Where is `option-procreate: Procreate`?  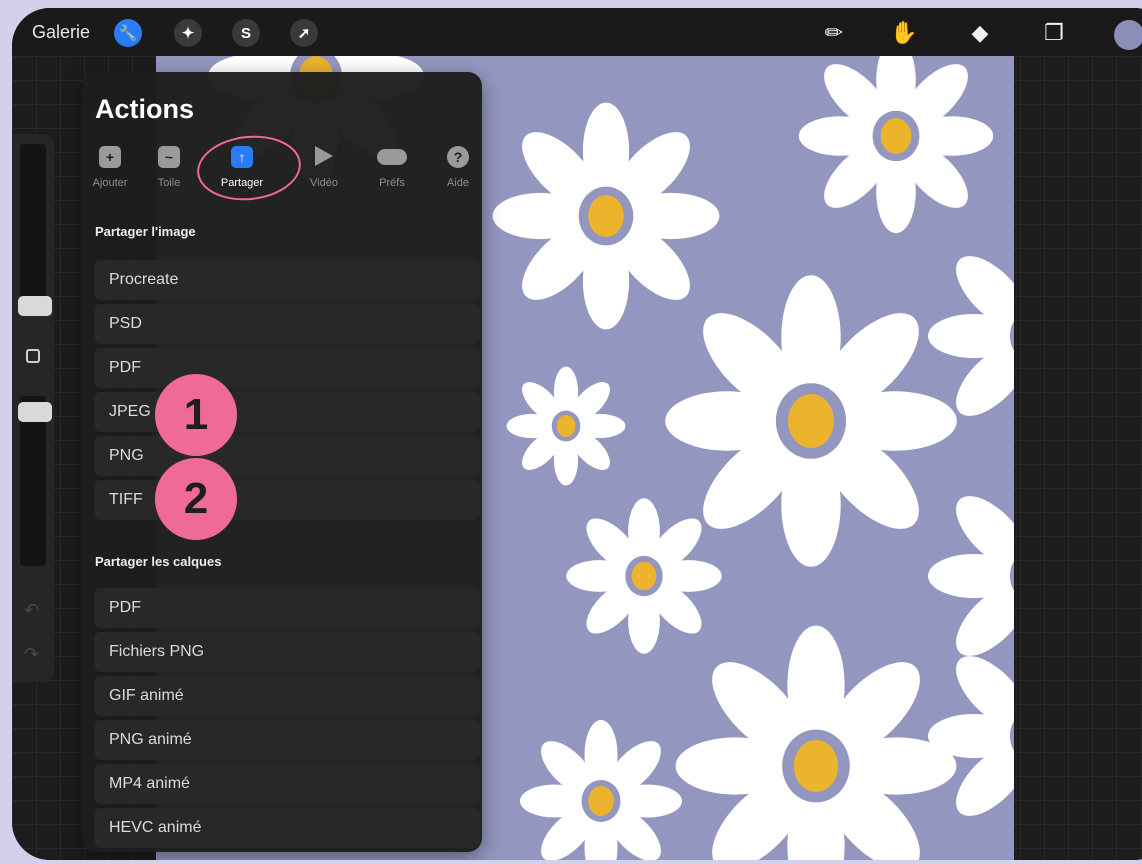
option-procreate: Procreate is located at coordinates (287, 280).